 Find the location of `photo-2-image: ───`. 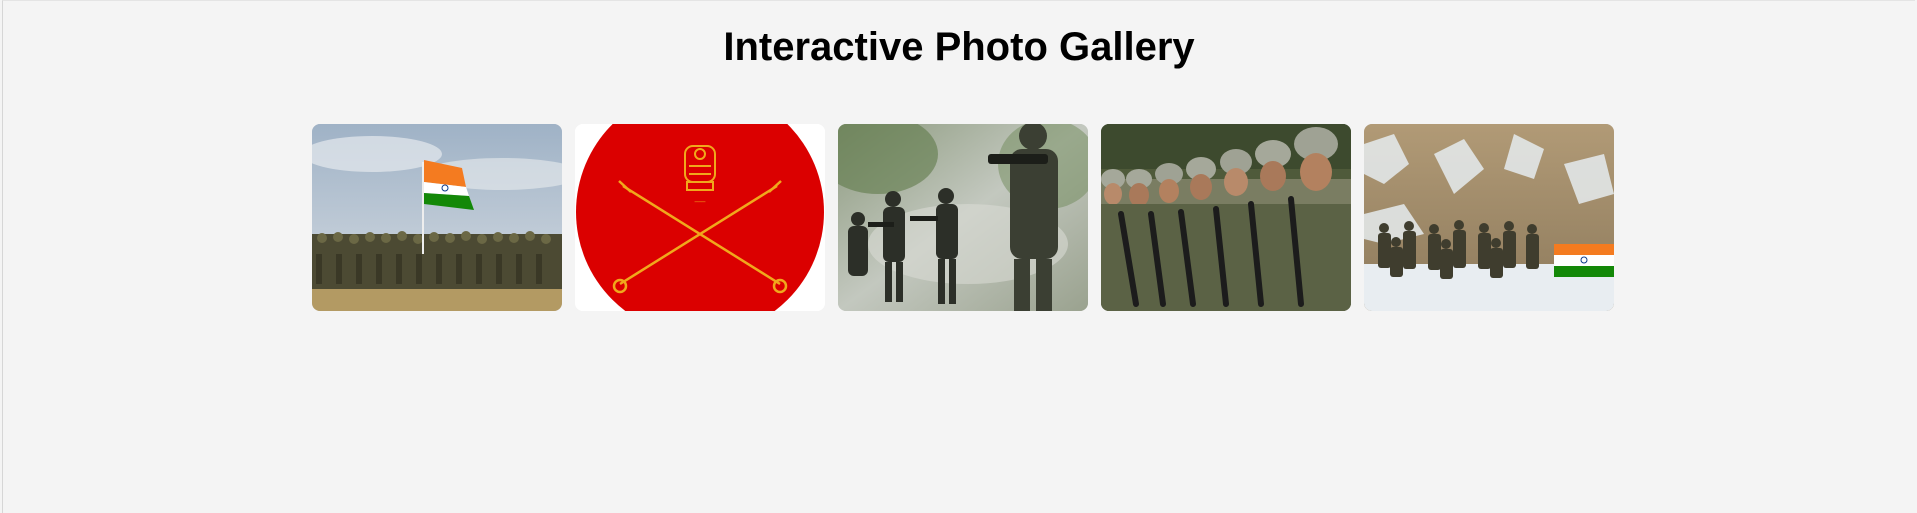

photo-2-image: ─── is located at coordinates (700, 217).